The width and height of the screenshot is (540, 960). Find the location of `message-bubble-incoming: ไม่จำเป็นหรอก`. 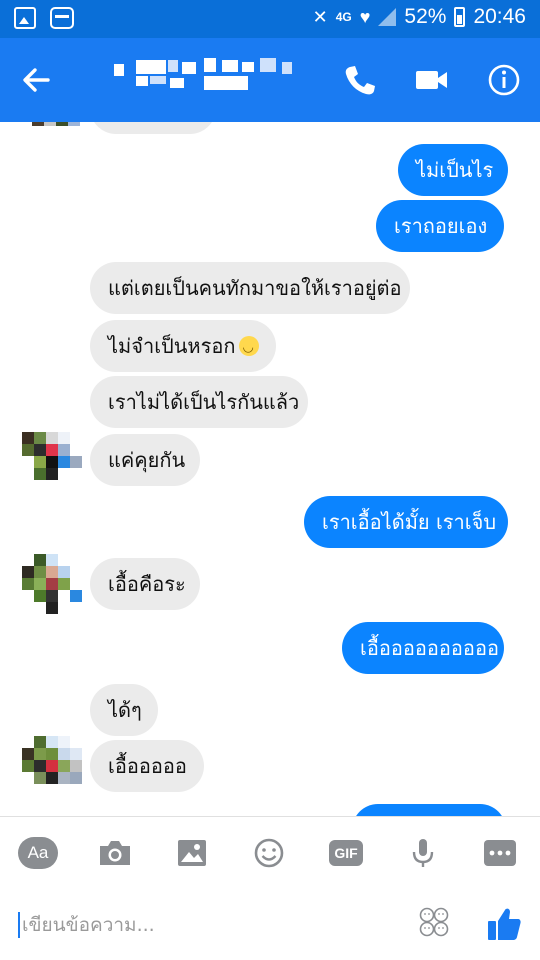

message-bubble-incoming: ไม่จำเป็นหรอก is located at coordinates (183, 347).